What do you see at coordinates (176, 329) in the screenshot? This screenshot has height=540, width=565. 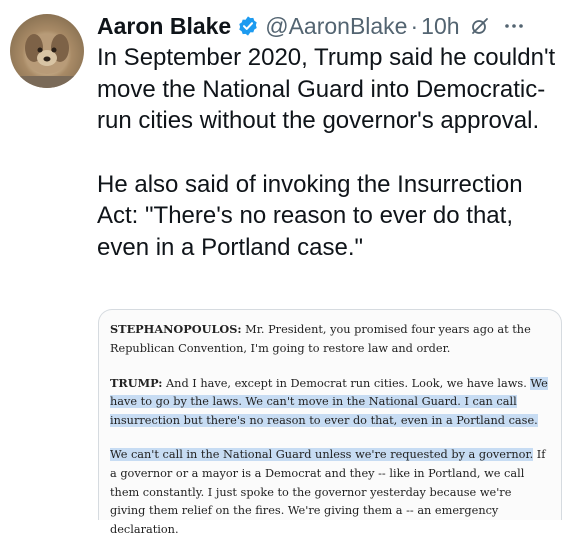 I see `speaker-label: STEPHANOPOULOS:` at bounding box center [176, 329].